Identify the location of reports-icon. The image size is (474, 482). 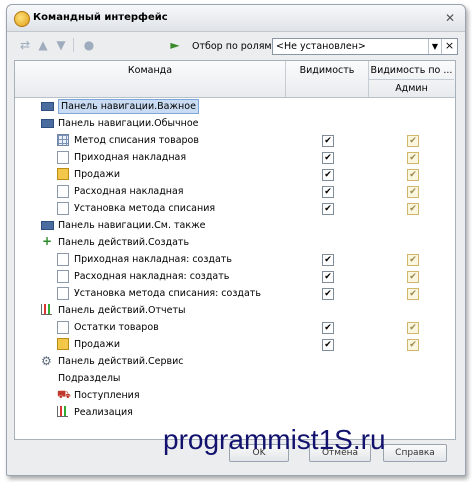
(46, 309).